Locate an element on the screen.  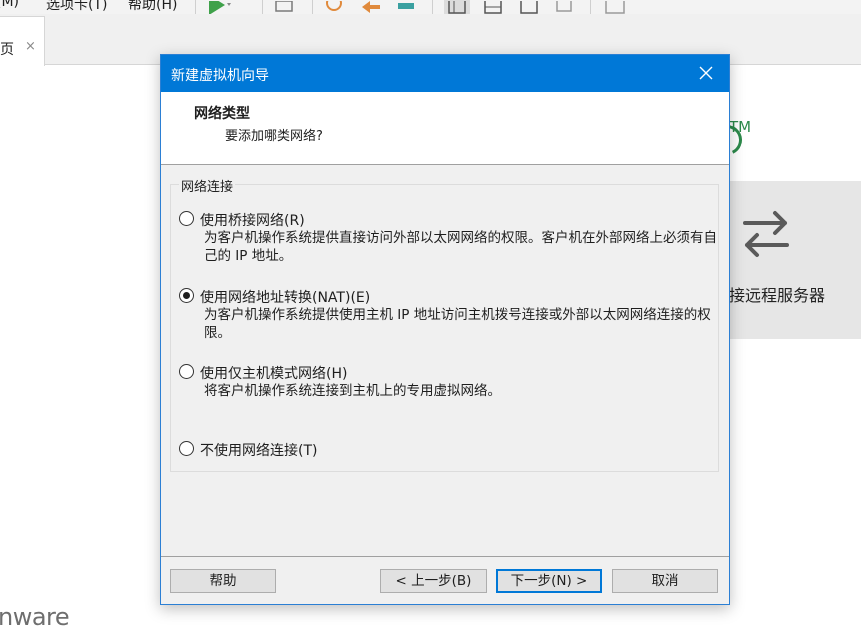
fullscreen-icon is located at coordinates (529, 7).